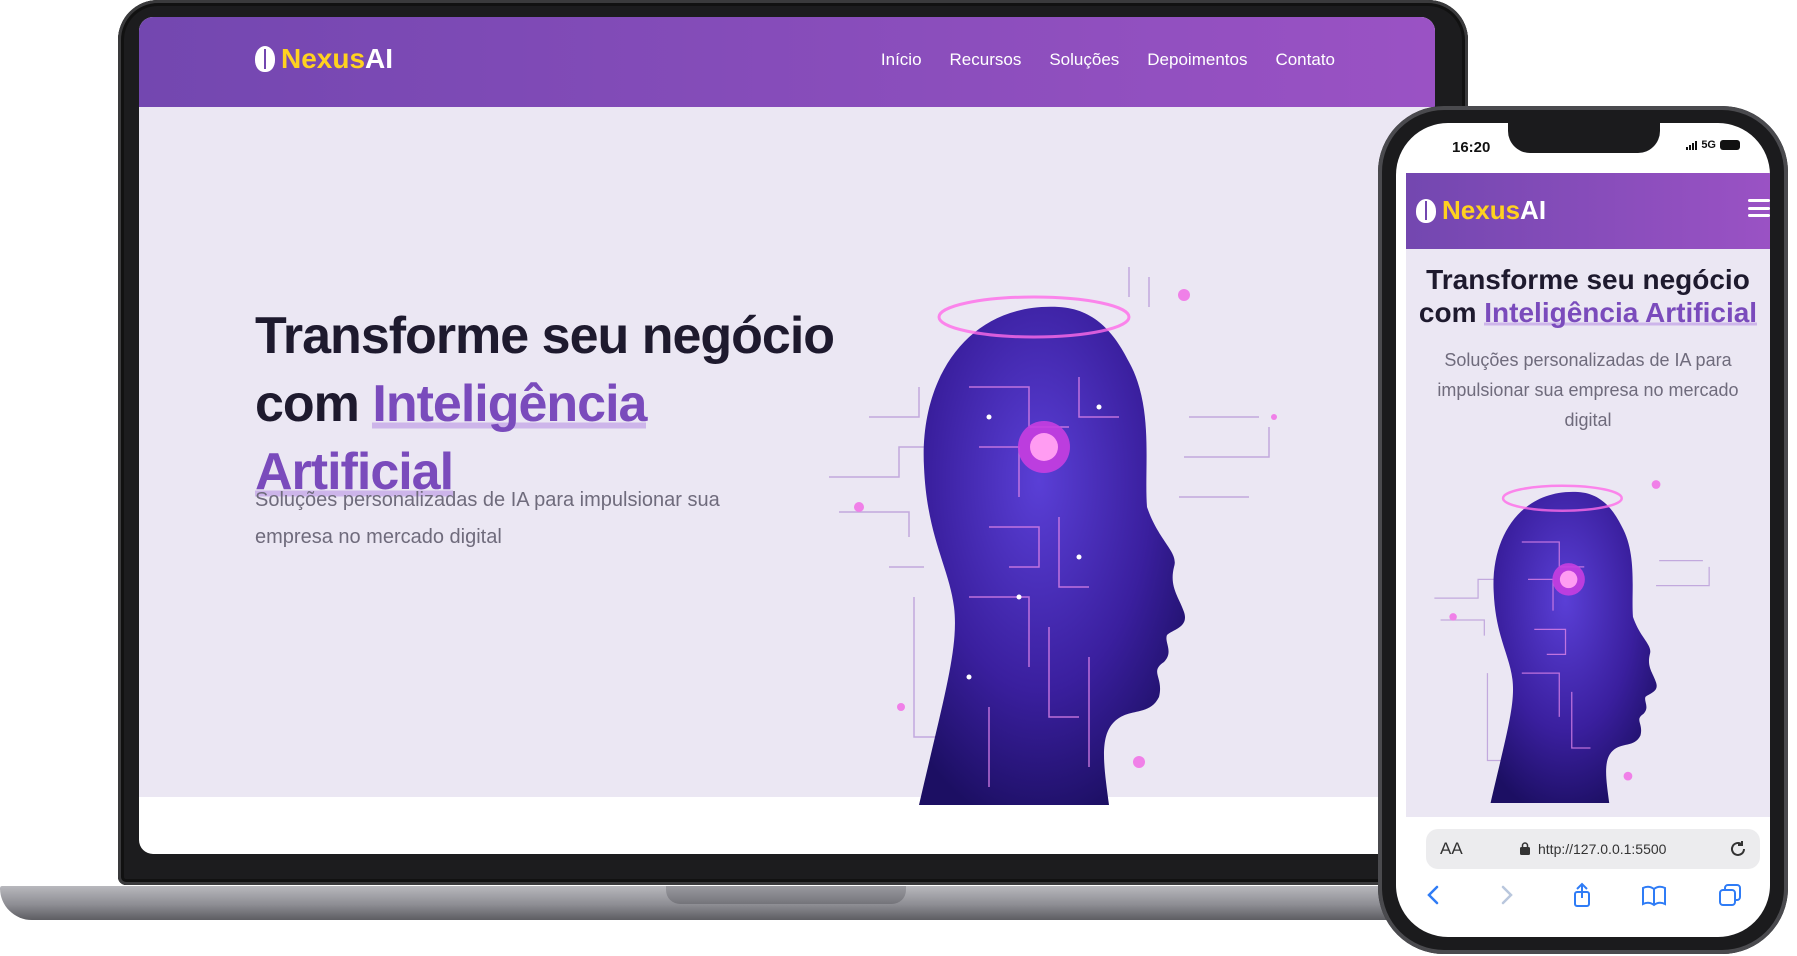 The image size is (1797, 956). Describe the element at coordinates (1654, 895) in the screenshot. I see `bookmarks-icon` at that location.